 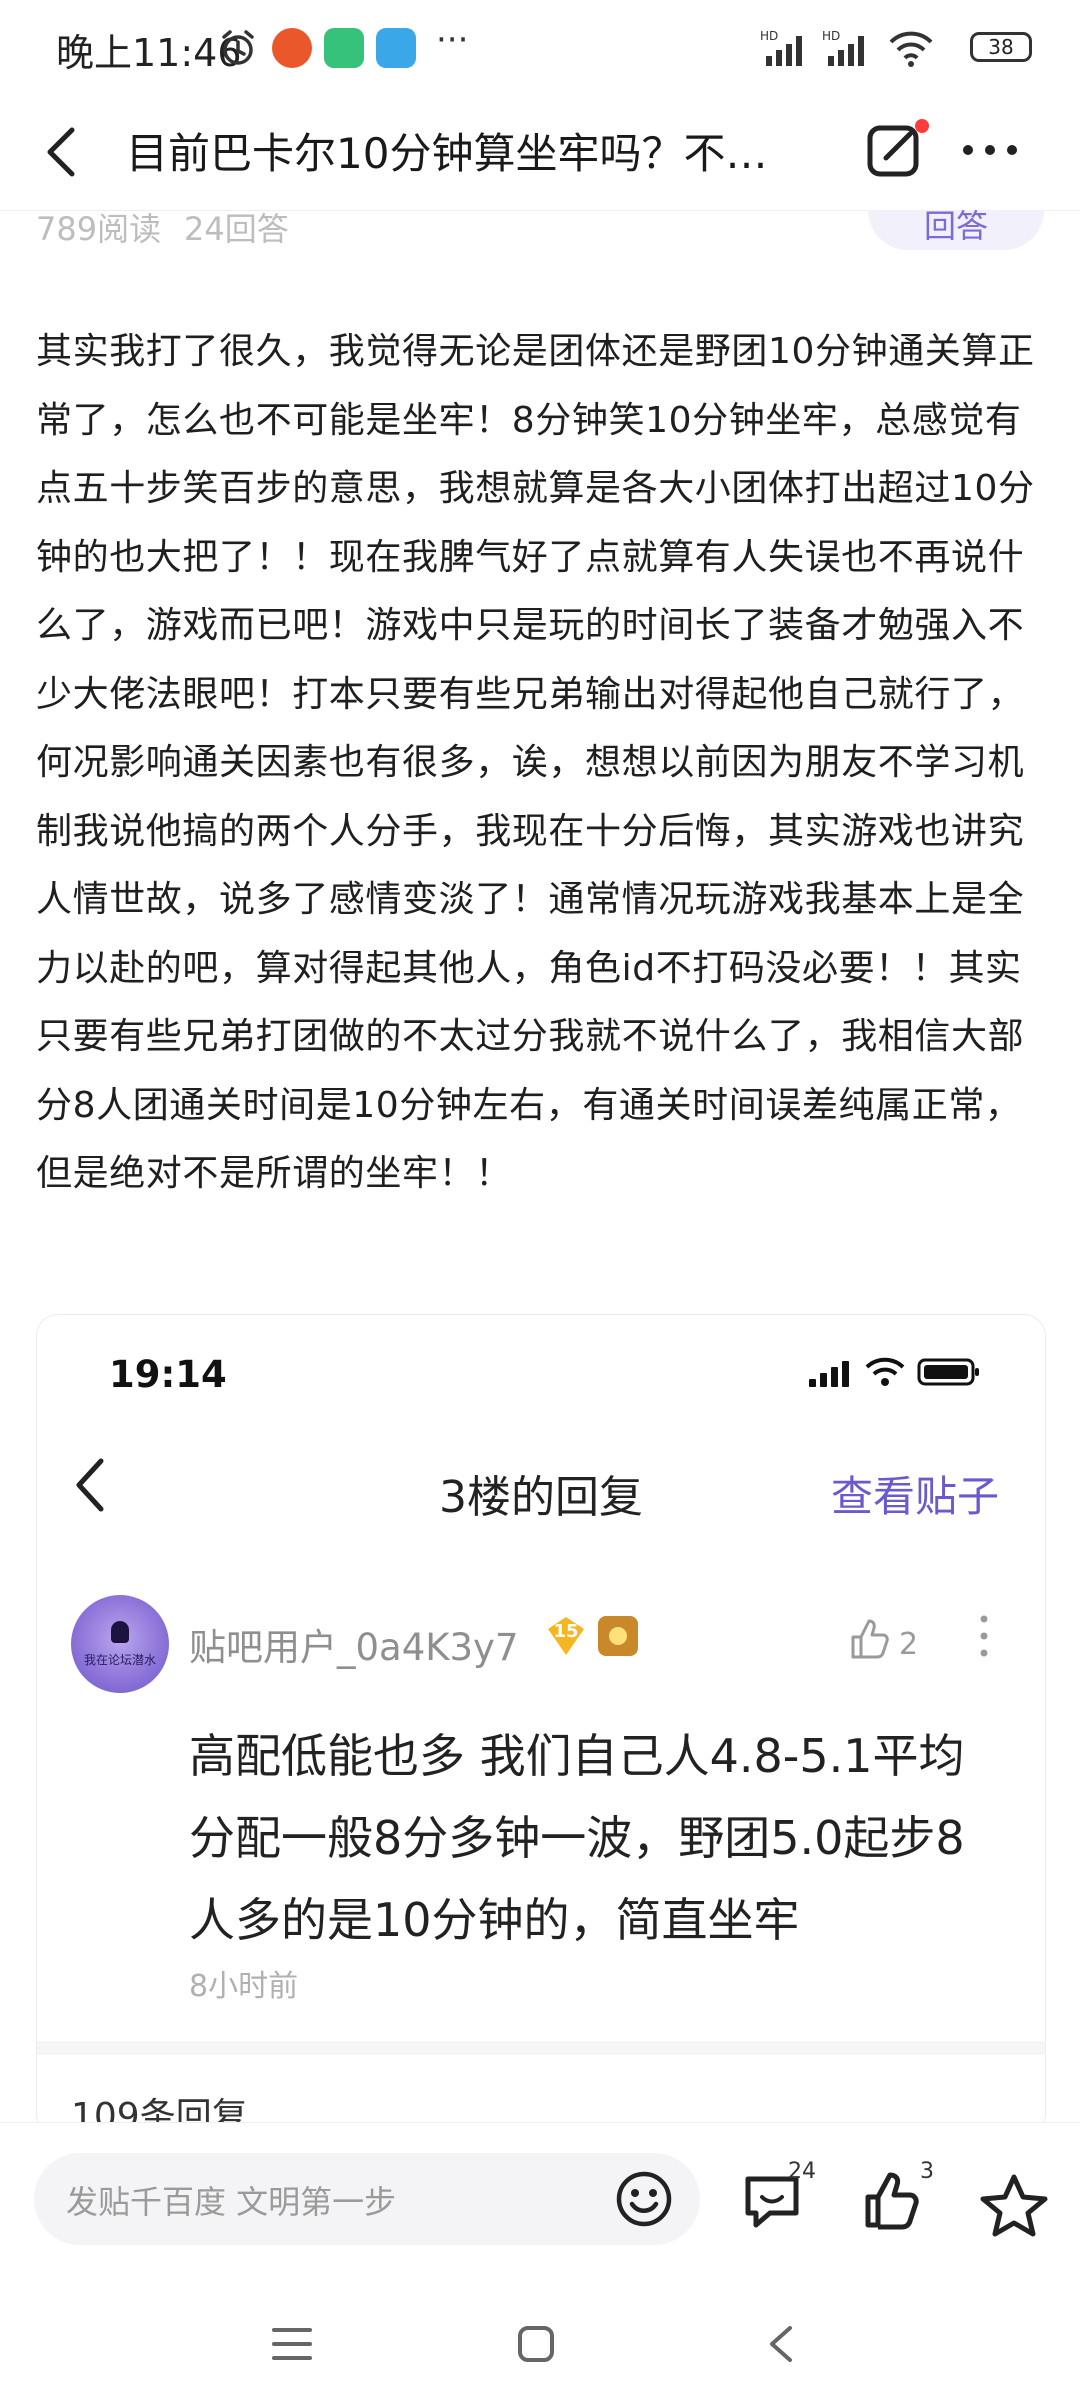 I want to click on post-meta: 789阅读 24回答 回答, so click(x=540, y=230).